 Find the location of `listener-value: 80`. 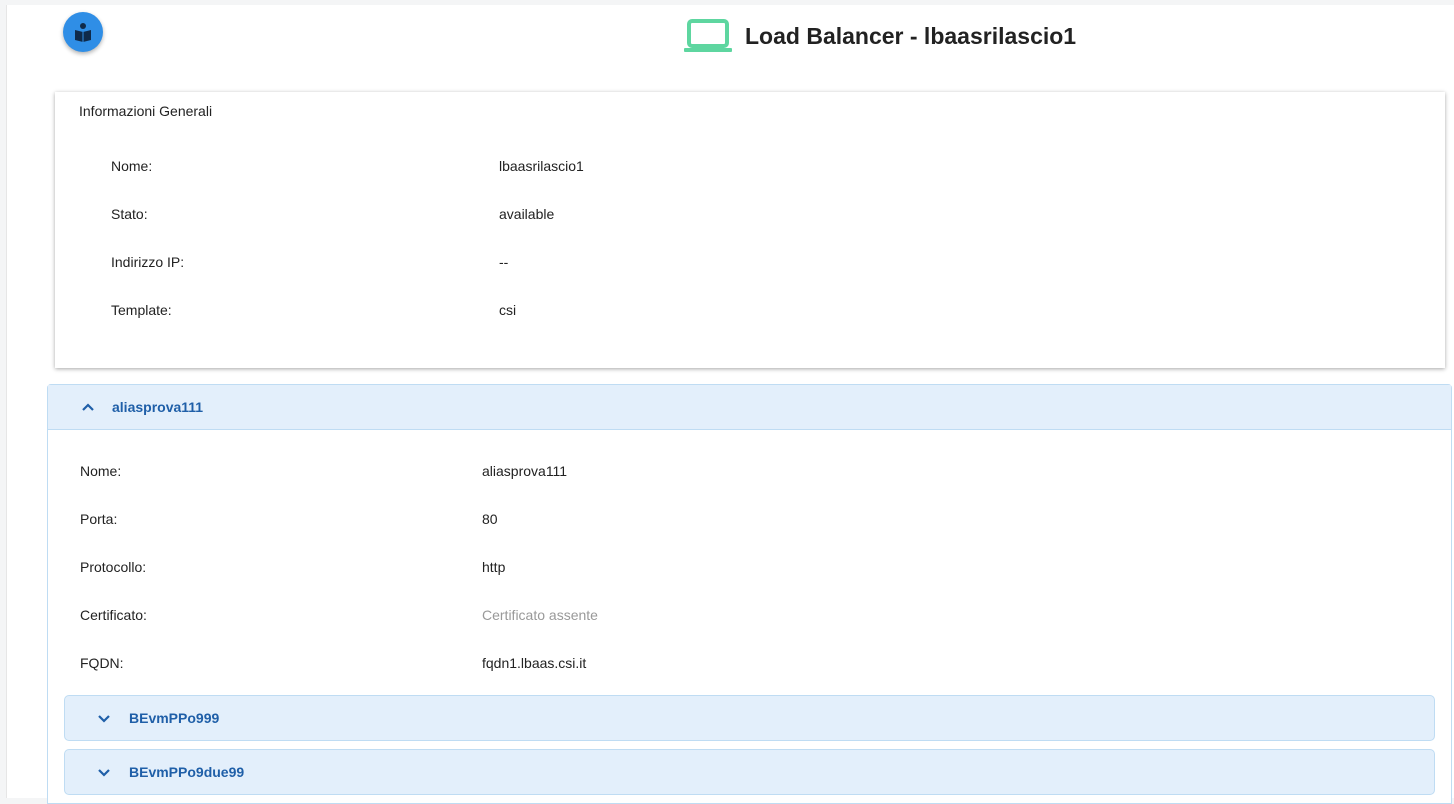

listener-value: 80 is located at coordinates (490, 519).